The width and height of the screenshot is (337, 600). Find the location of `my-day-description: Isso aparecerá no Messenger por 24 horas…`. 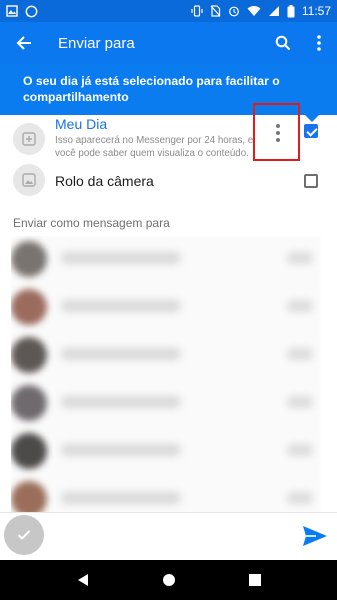

my-day-description: Isso aparecerá no Messenger por 24 horas… is located at coordinates (154, 147).